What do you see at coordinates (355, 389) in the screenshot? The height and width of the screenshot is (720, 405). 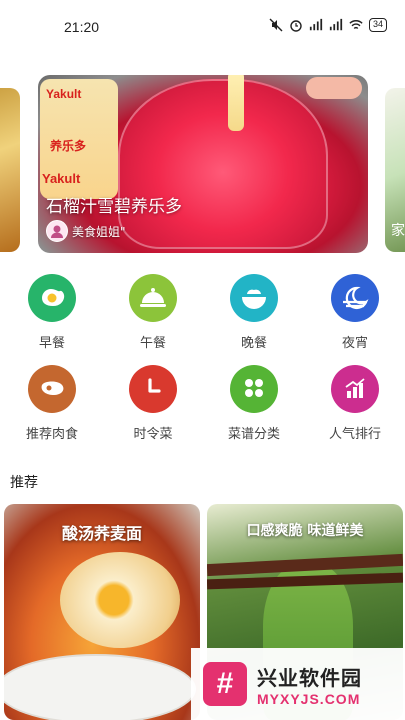 I see `chart-icon` at bounding box center [355, 389].